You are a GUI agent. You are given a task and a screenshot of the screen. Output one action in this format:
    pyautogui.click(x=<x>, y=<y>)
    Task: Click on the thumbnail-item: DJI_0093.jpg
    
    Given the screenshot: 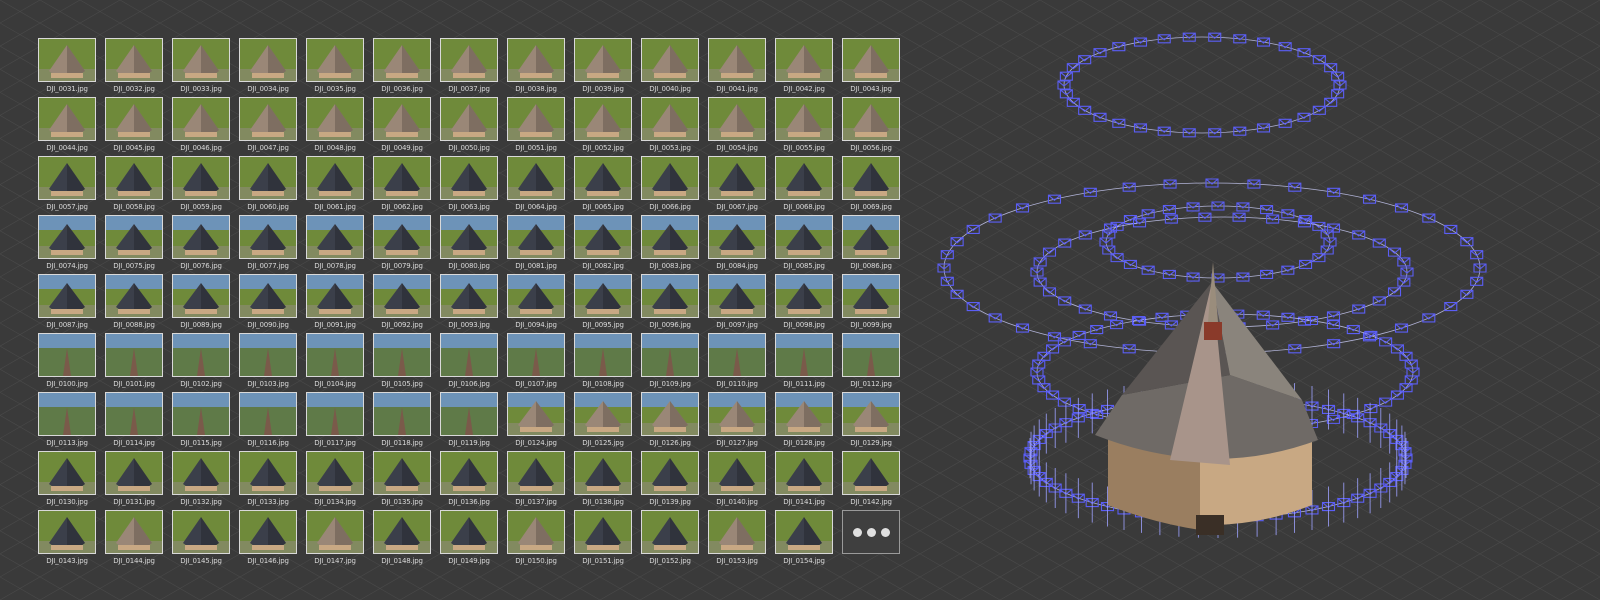 What is the action you would take?
    pyautogui.click(x=469, y=303)
    